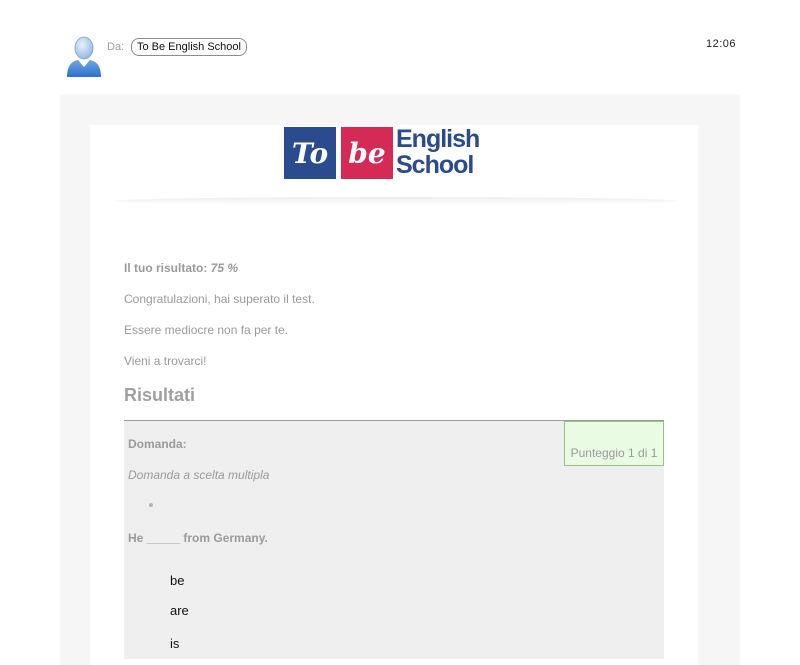  Describe the element at coordinates (166, 268) in the screenshot. I see `score-label: Il tuo risultato:` at that location.